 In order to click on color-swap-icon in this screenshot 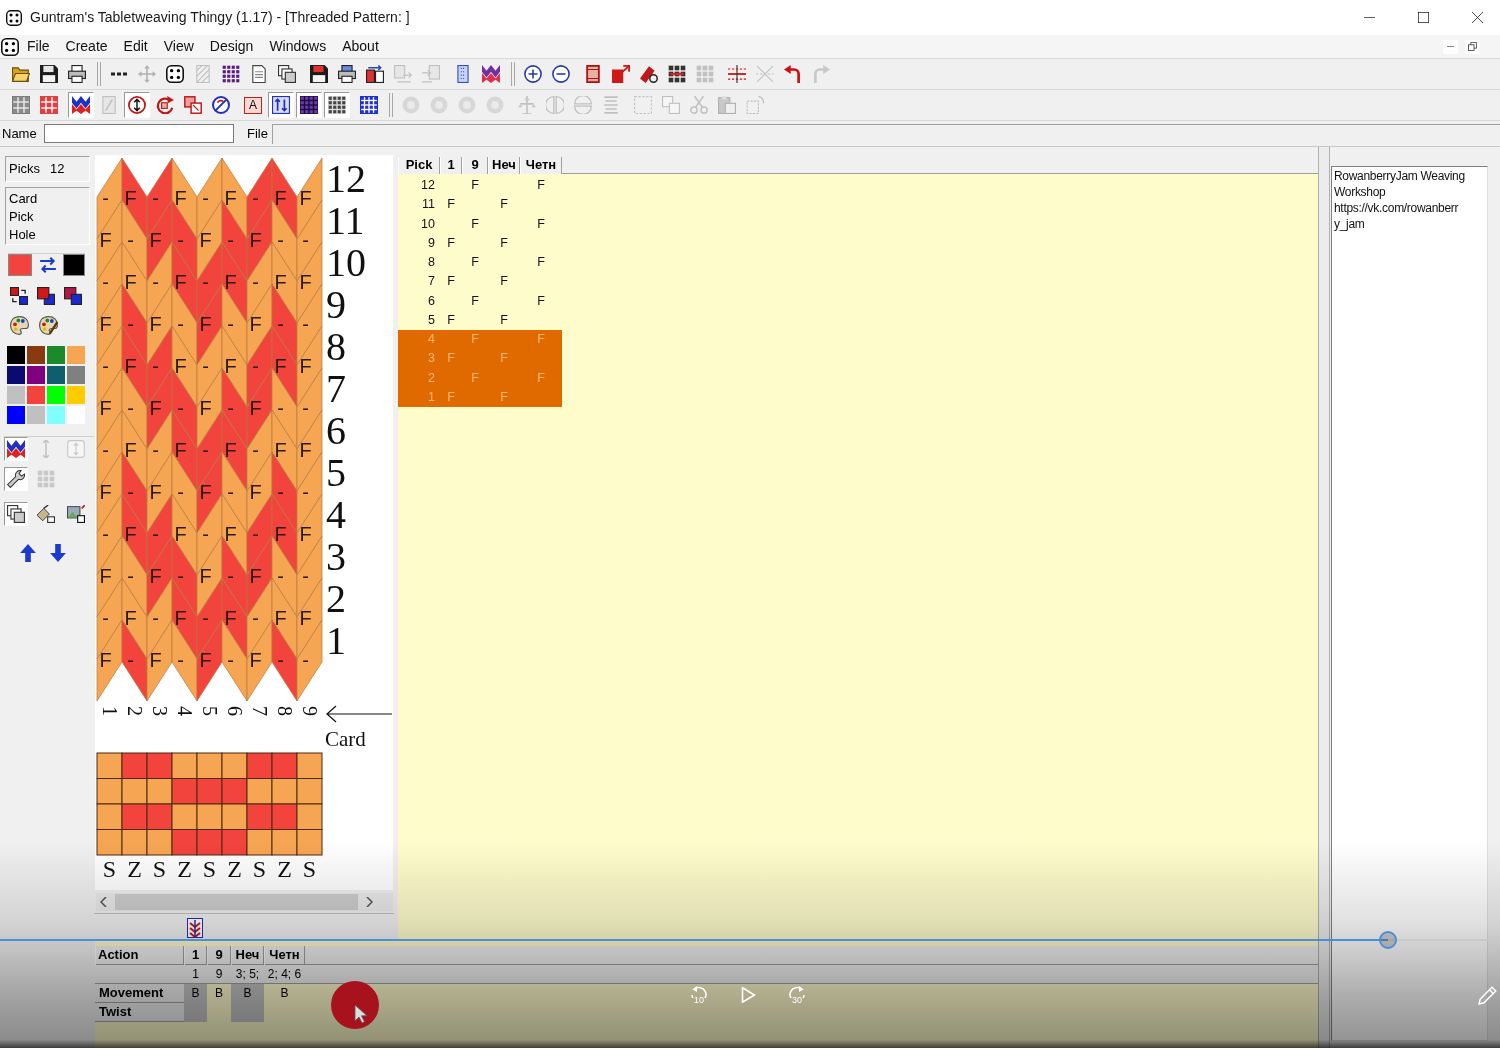, I will do `click(19, 296)`.